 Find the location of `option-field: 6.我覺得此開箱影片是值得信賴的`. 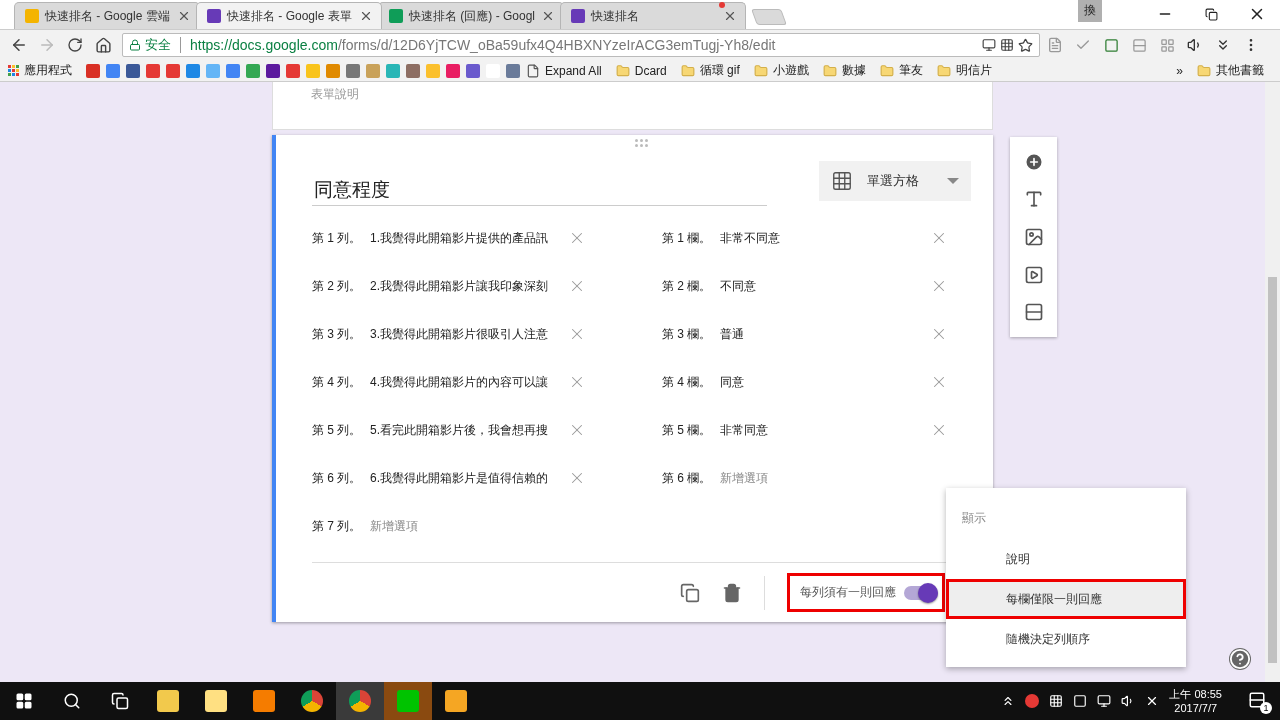

option-field: 6.我覺得此開箱影片是值得信賴的 is located at coordinates (462, 478).